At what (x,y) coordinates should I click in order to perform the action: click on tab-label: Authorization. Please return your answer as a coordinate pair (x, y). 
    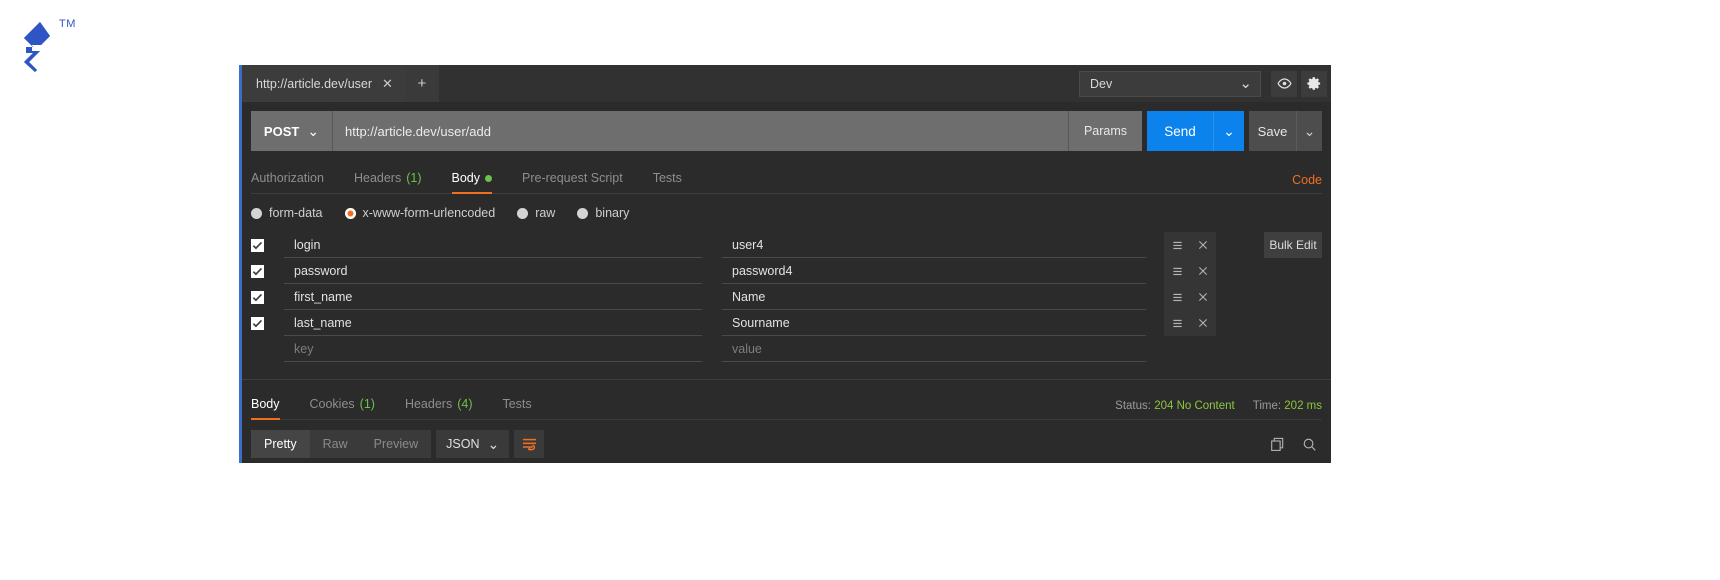
    Looking at the image, I should click on (287, 178).